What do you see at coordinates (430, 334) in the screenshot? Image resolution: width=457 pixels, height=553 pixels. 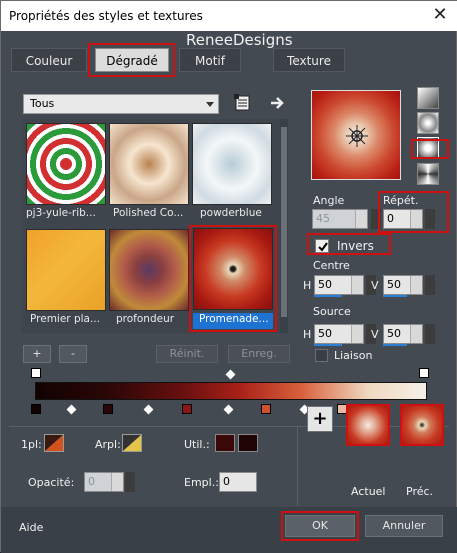 I see `source-v-dropdown` at bounding box center [430, 334].